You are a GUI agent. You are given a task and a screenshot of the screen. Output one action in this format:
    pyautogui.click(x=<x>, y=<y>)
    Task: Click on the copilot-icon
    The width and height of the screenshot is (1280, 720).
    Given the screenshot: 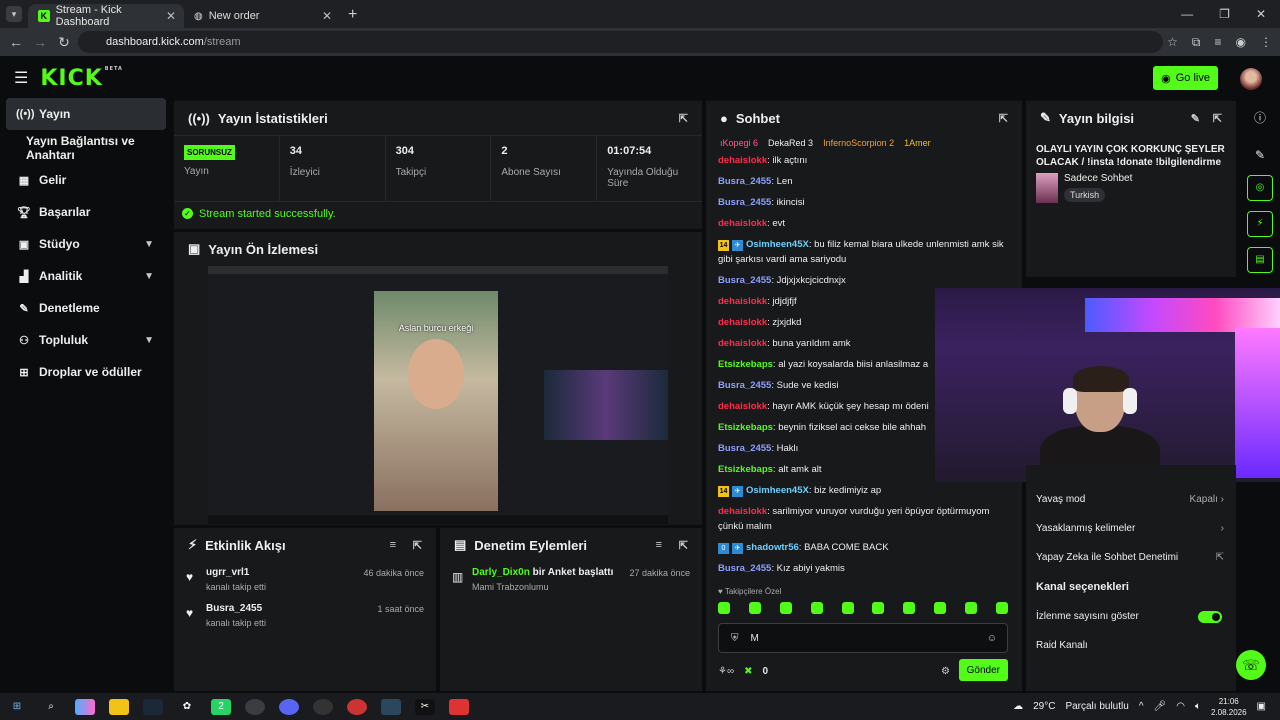 What is the action you would take?
    pyautogui.click(x=85, y=706)
    